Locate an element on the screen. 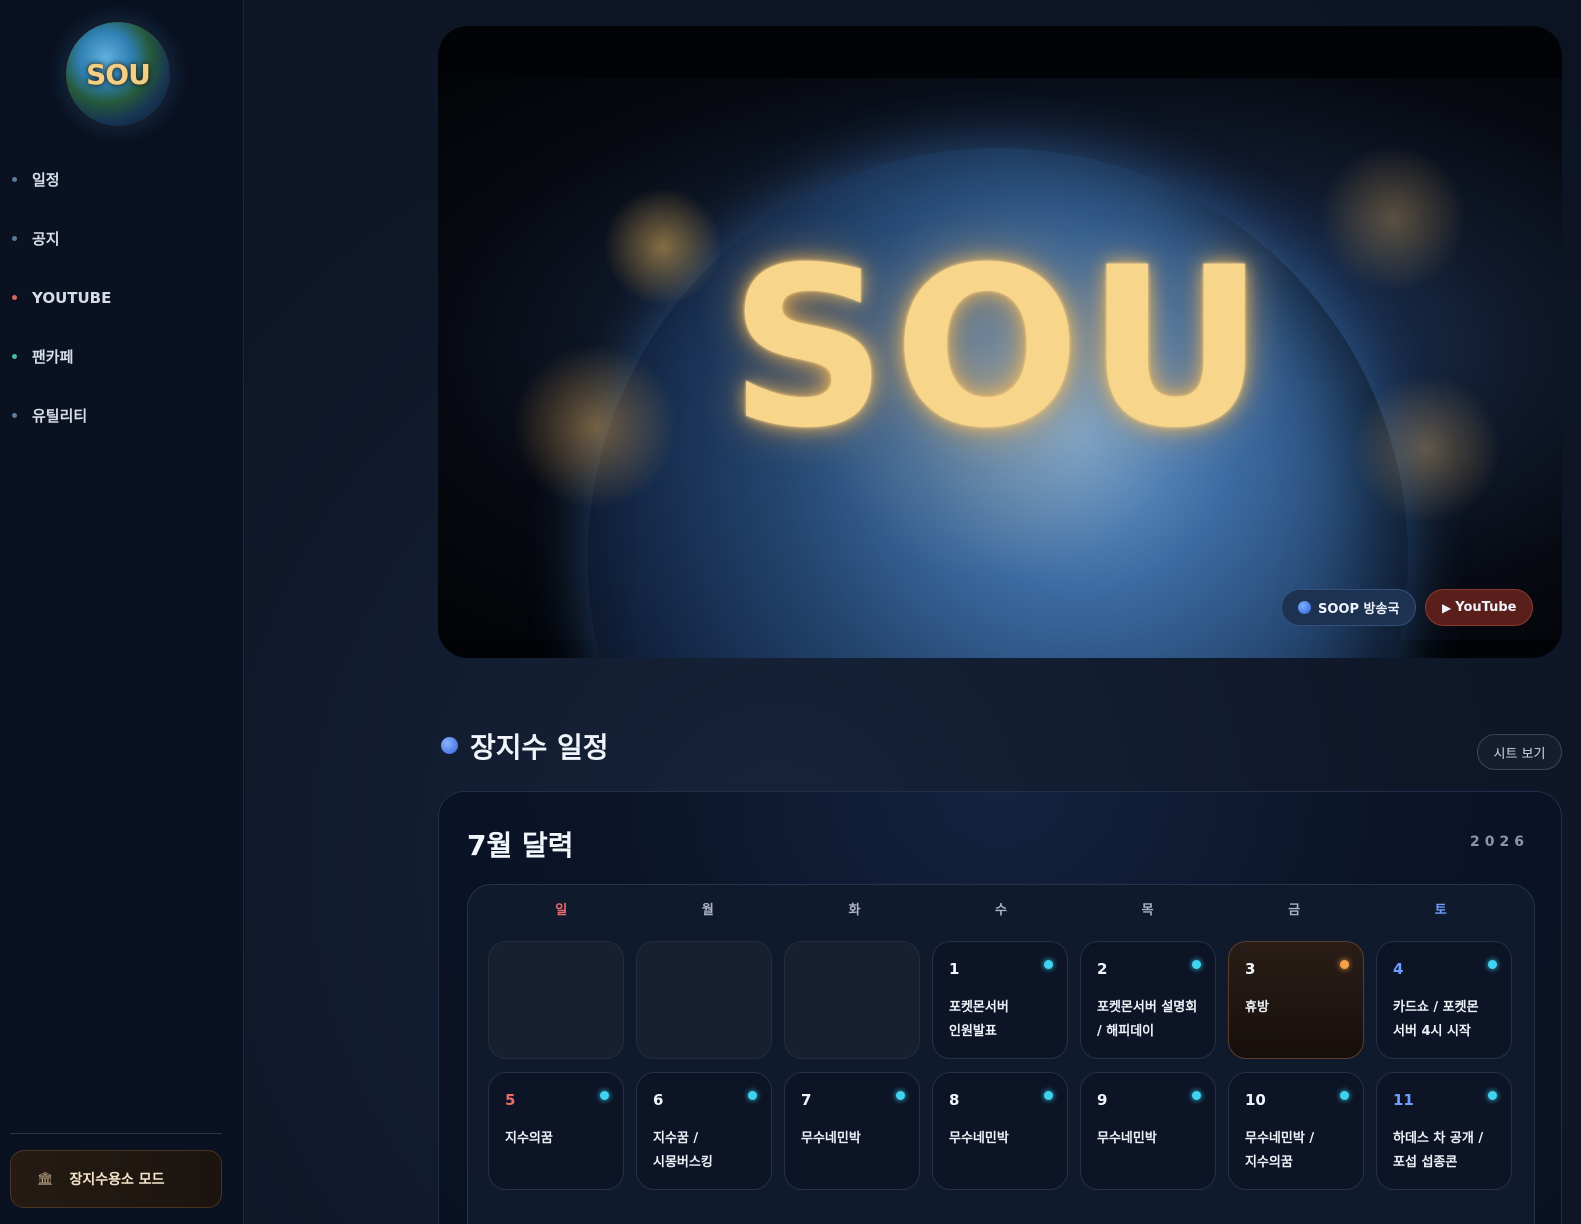 The width and height of the screenshot is (1581, 1224). calendar-day-cell: 11 하데스 차 공개 / 포섭 섭종콘 is located at coordinates (1444, 1131).